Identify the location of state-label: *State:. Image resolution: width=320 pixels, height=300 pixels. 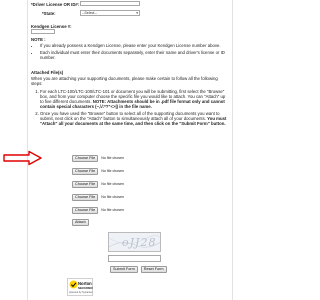
(49, 13).